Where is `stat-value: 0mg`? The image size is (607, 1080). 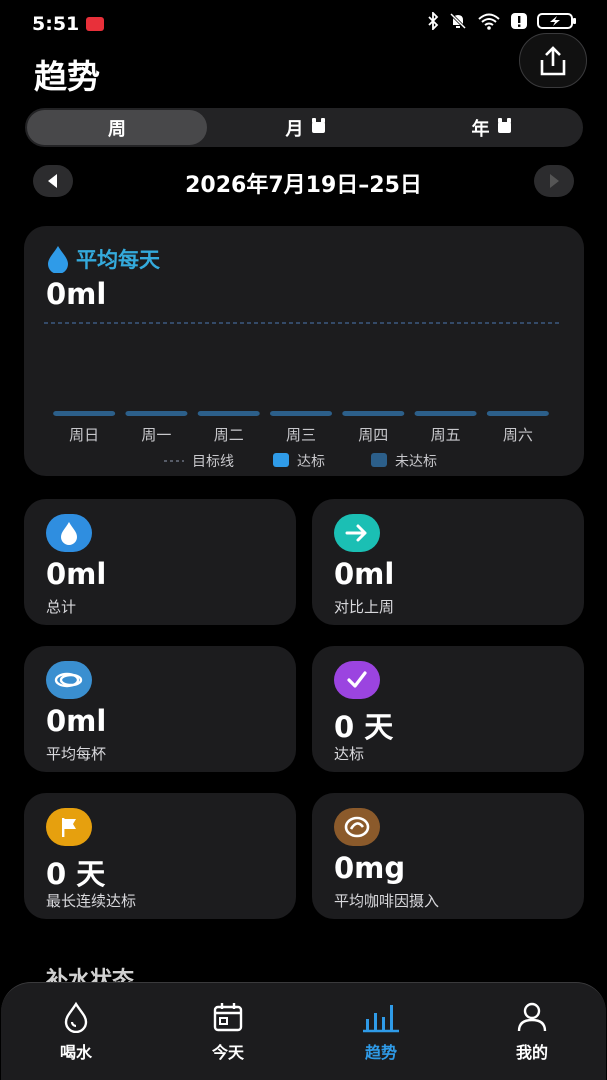
stat-value: 0mg is located at coordinates (370, 868).